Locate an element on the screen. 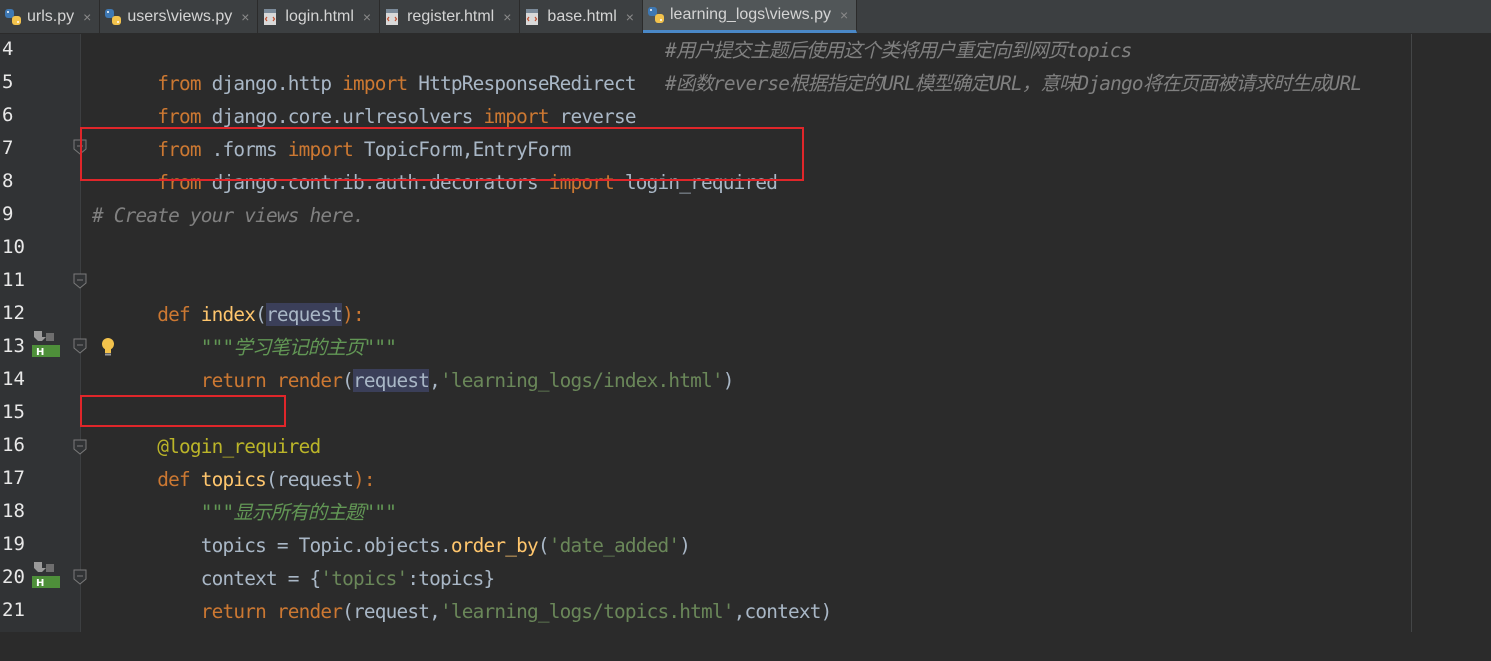 The image size is (1491, 661). string-literal: 'date_added' is located at coordinates (614, 545).